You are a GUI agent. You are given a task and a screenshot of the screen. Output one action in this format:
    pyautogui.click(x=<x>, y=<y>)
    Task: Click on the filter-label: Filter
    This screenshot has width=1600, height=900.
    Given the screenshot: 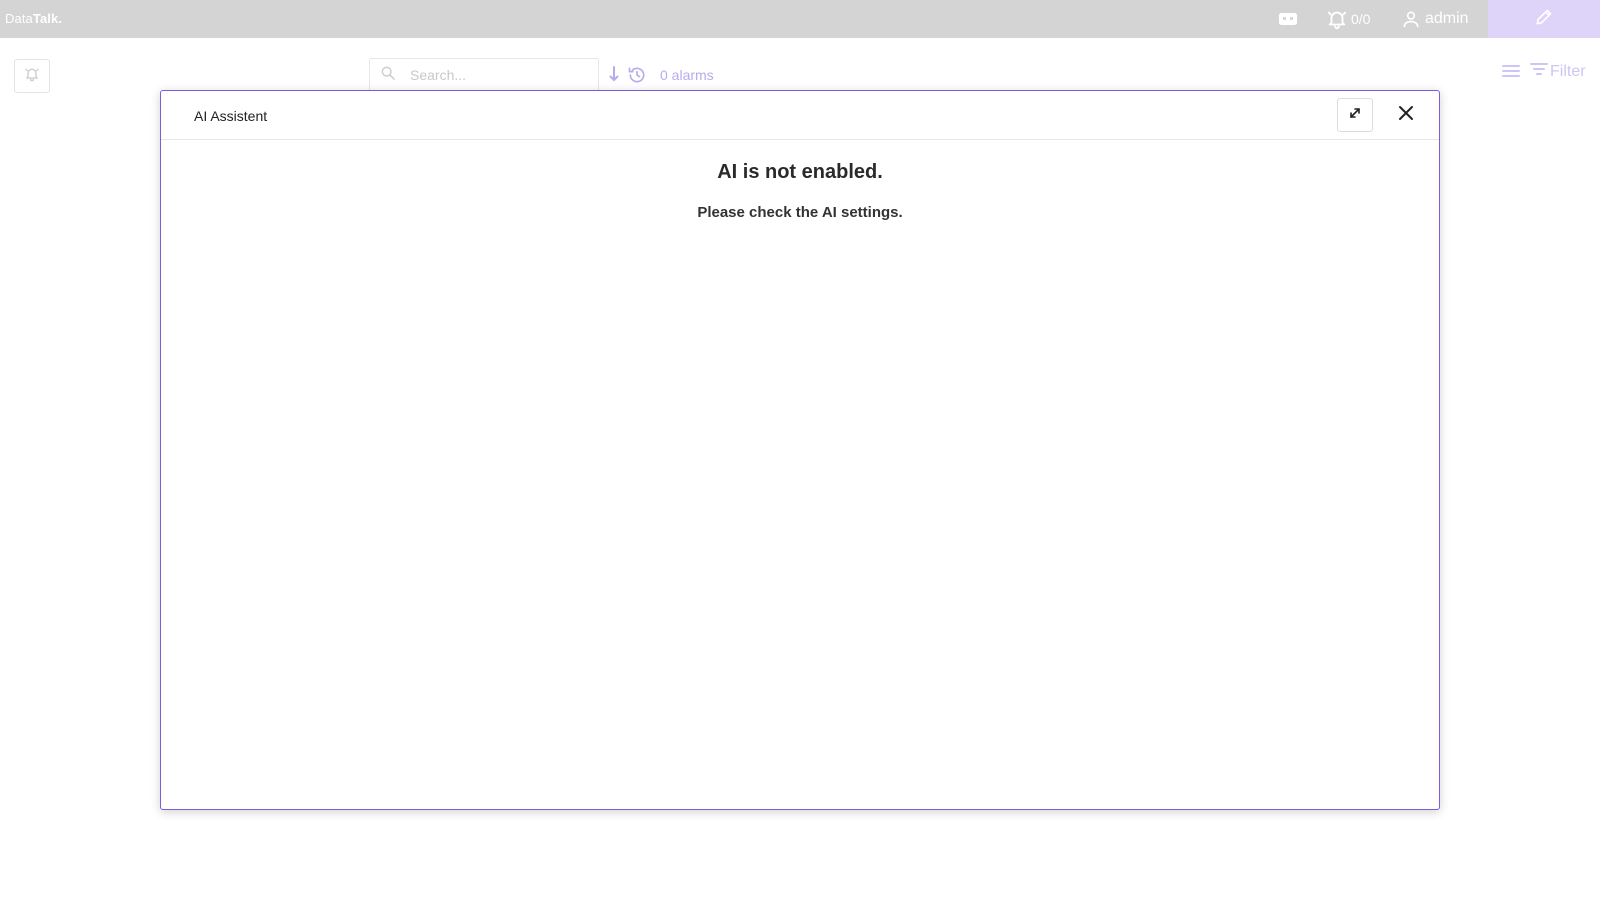 What is the action you would take?
    pyautogui.click(x=1568, y=71)
    